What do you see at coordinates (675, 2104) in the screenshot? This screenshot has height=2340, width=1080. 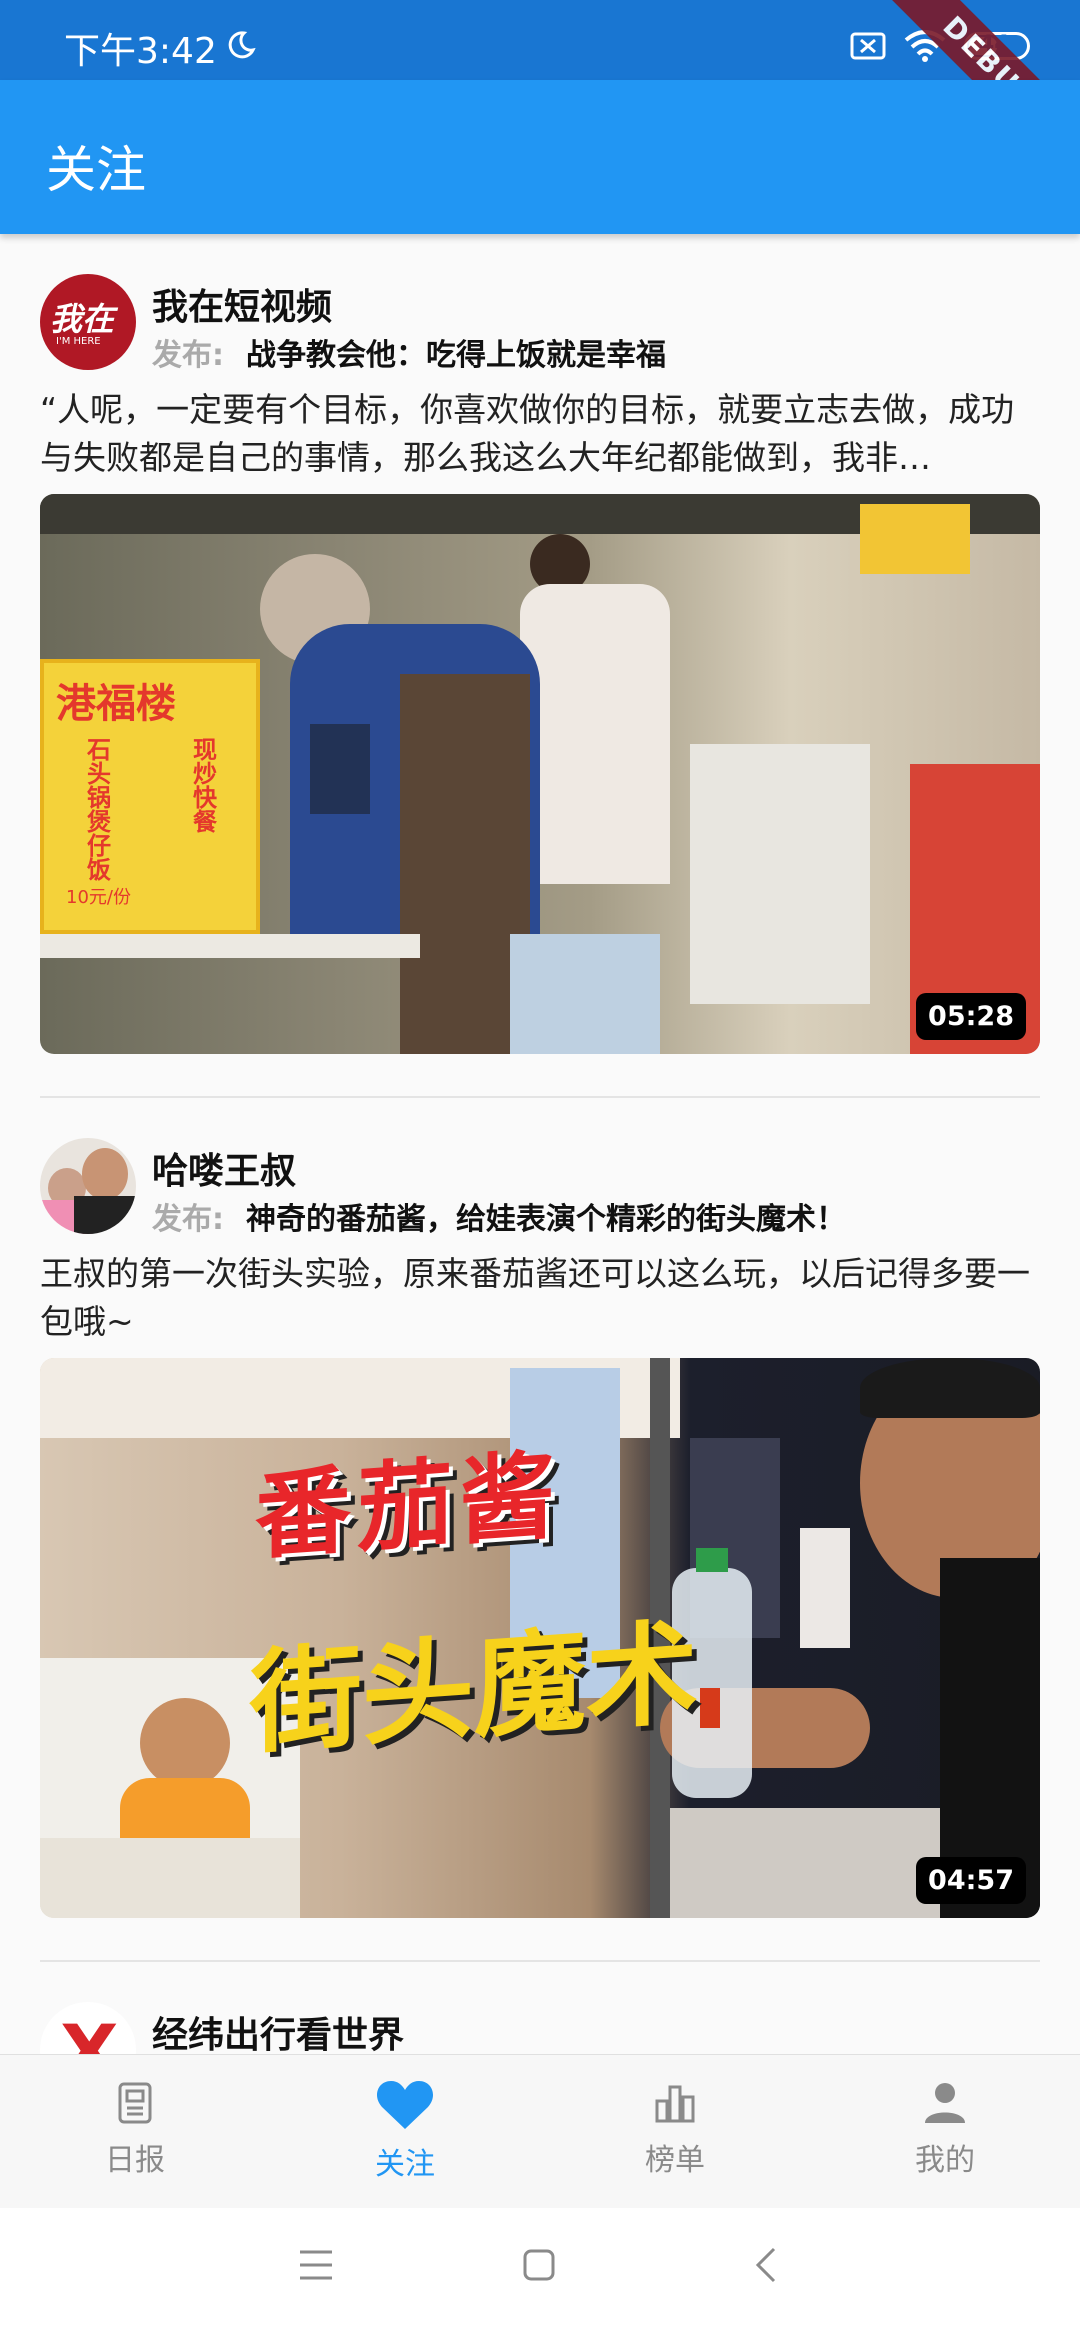 I see `bar-chart-icon` at bounding box center [675, 2104].